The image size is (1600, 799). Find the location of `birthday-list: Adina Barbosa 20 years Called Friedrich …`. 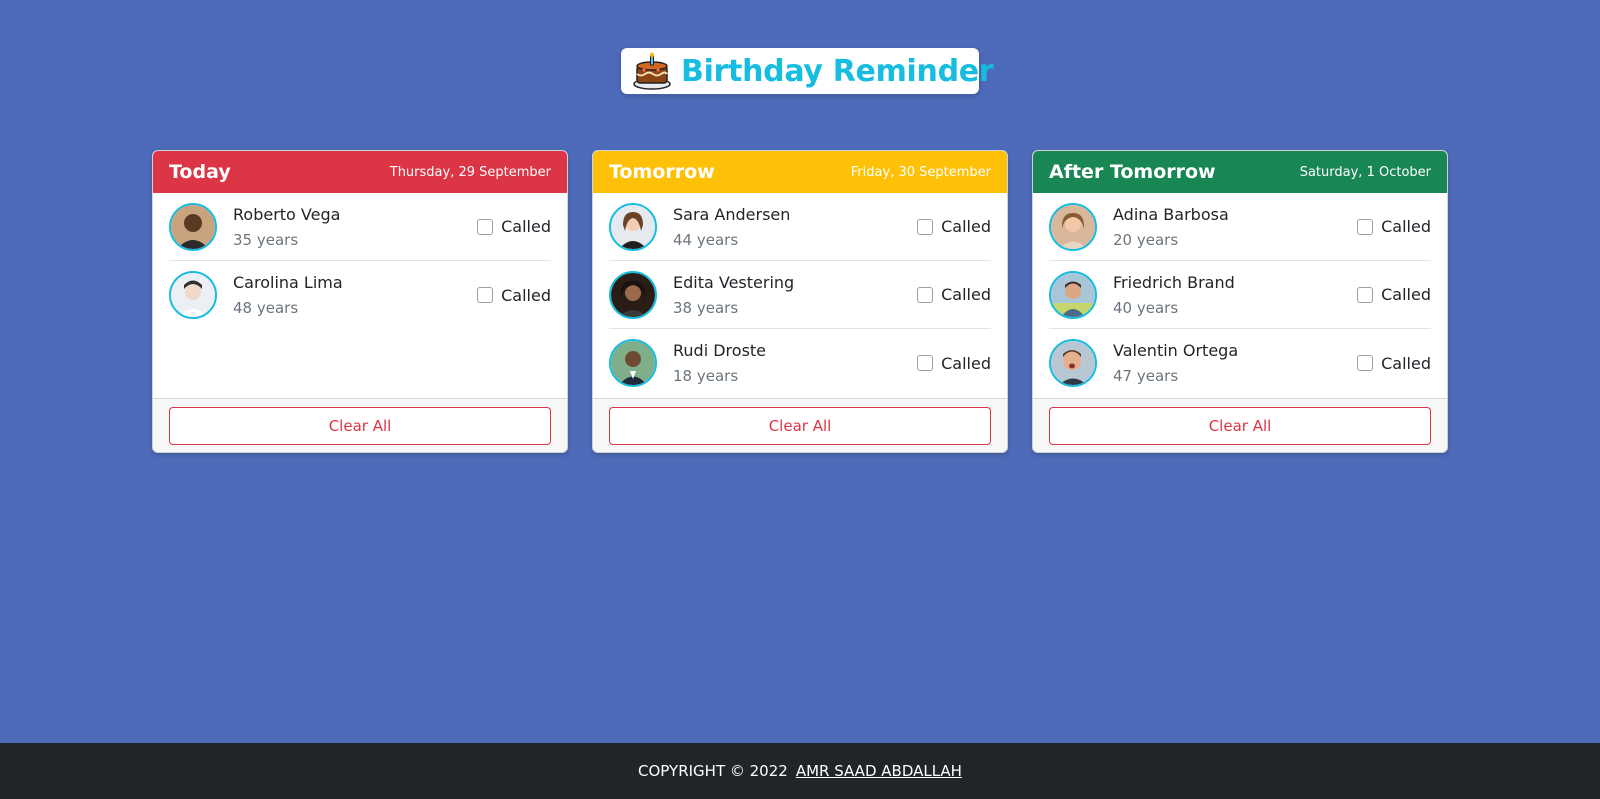

birthday-list: Adina Barbosa 20 years Called Friedrich … is located at coordinates (1240, 295).